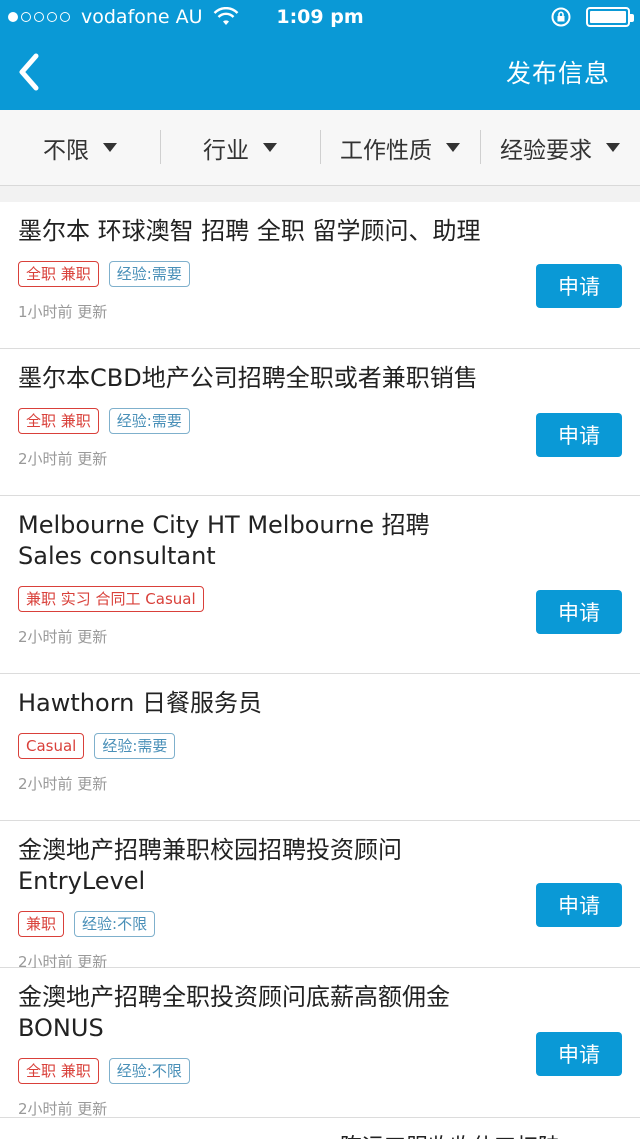 This screenshot has height=1139, width=640. What do you see at coordinates (320, 194) in the screenshot?
I see `list-top-spacer` at bounding box center [320, 194].